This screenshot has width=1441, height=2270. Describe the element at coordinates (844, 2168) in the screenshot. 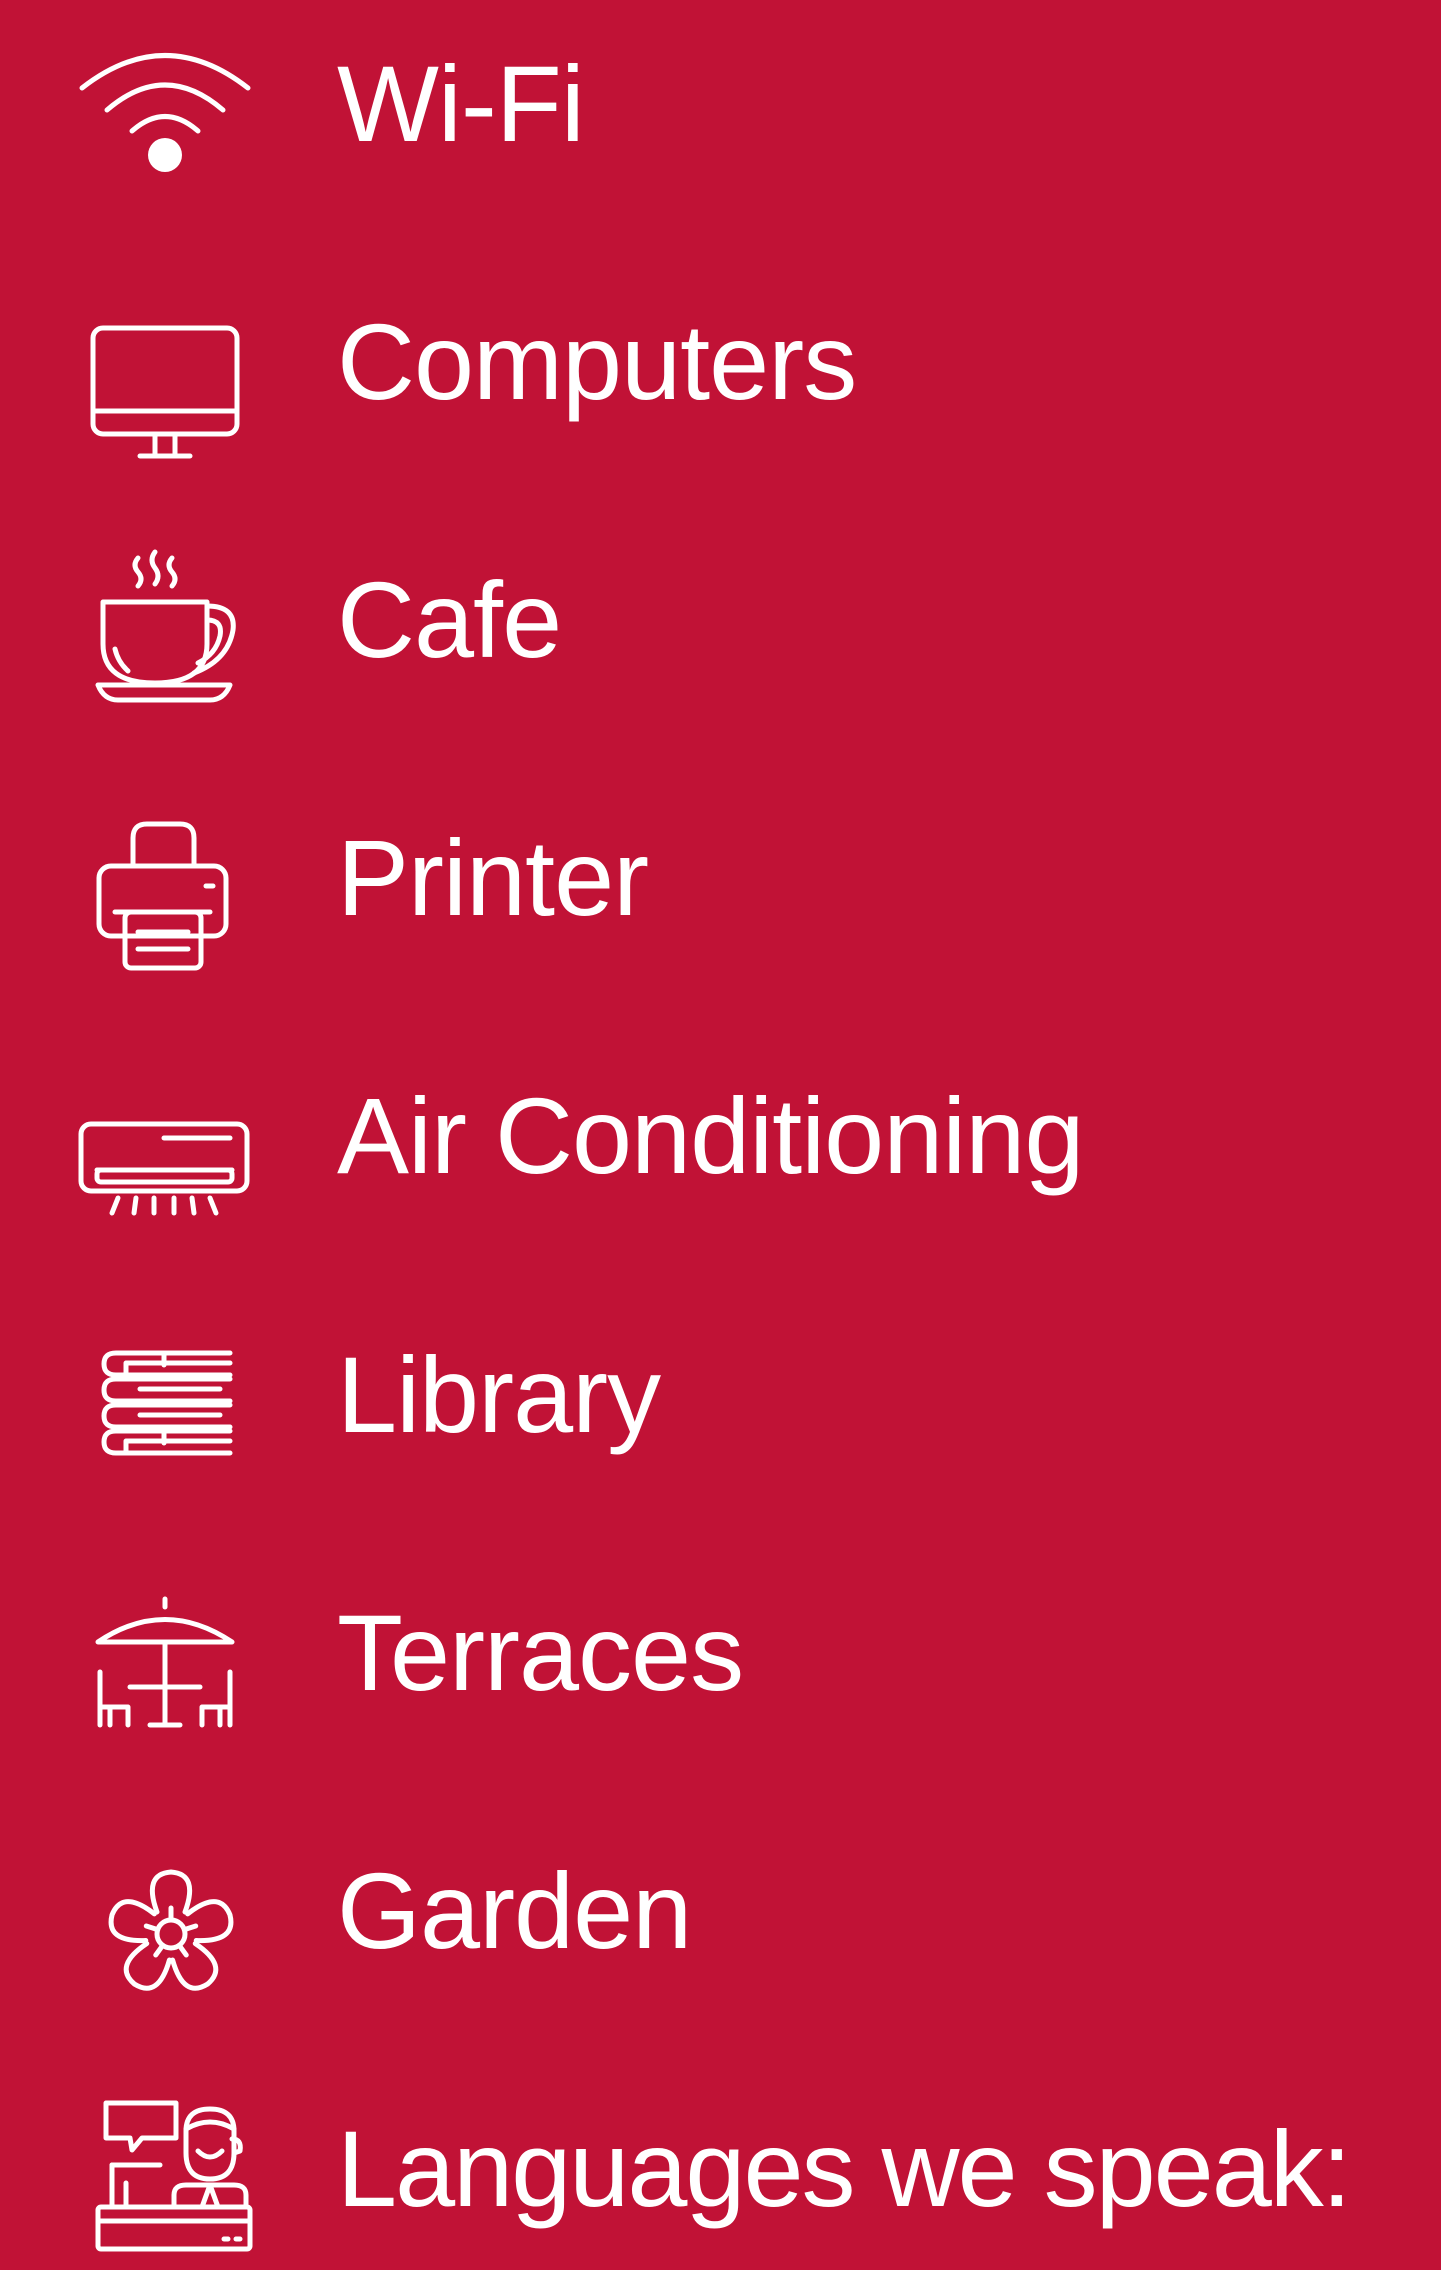

I see `amenity-label: Languages we speak:` at that location.